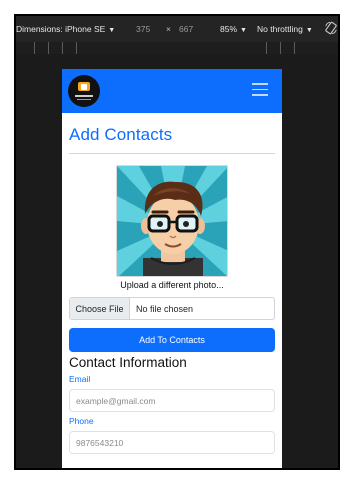 This screenshot has height=483, width=354. I want to click on navbar, so click(172, 91).